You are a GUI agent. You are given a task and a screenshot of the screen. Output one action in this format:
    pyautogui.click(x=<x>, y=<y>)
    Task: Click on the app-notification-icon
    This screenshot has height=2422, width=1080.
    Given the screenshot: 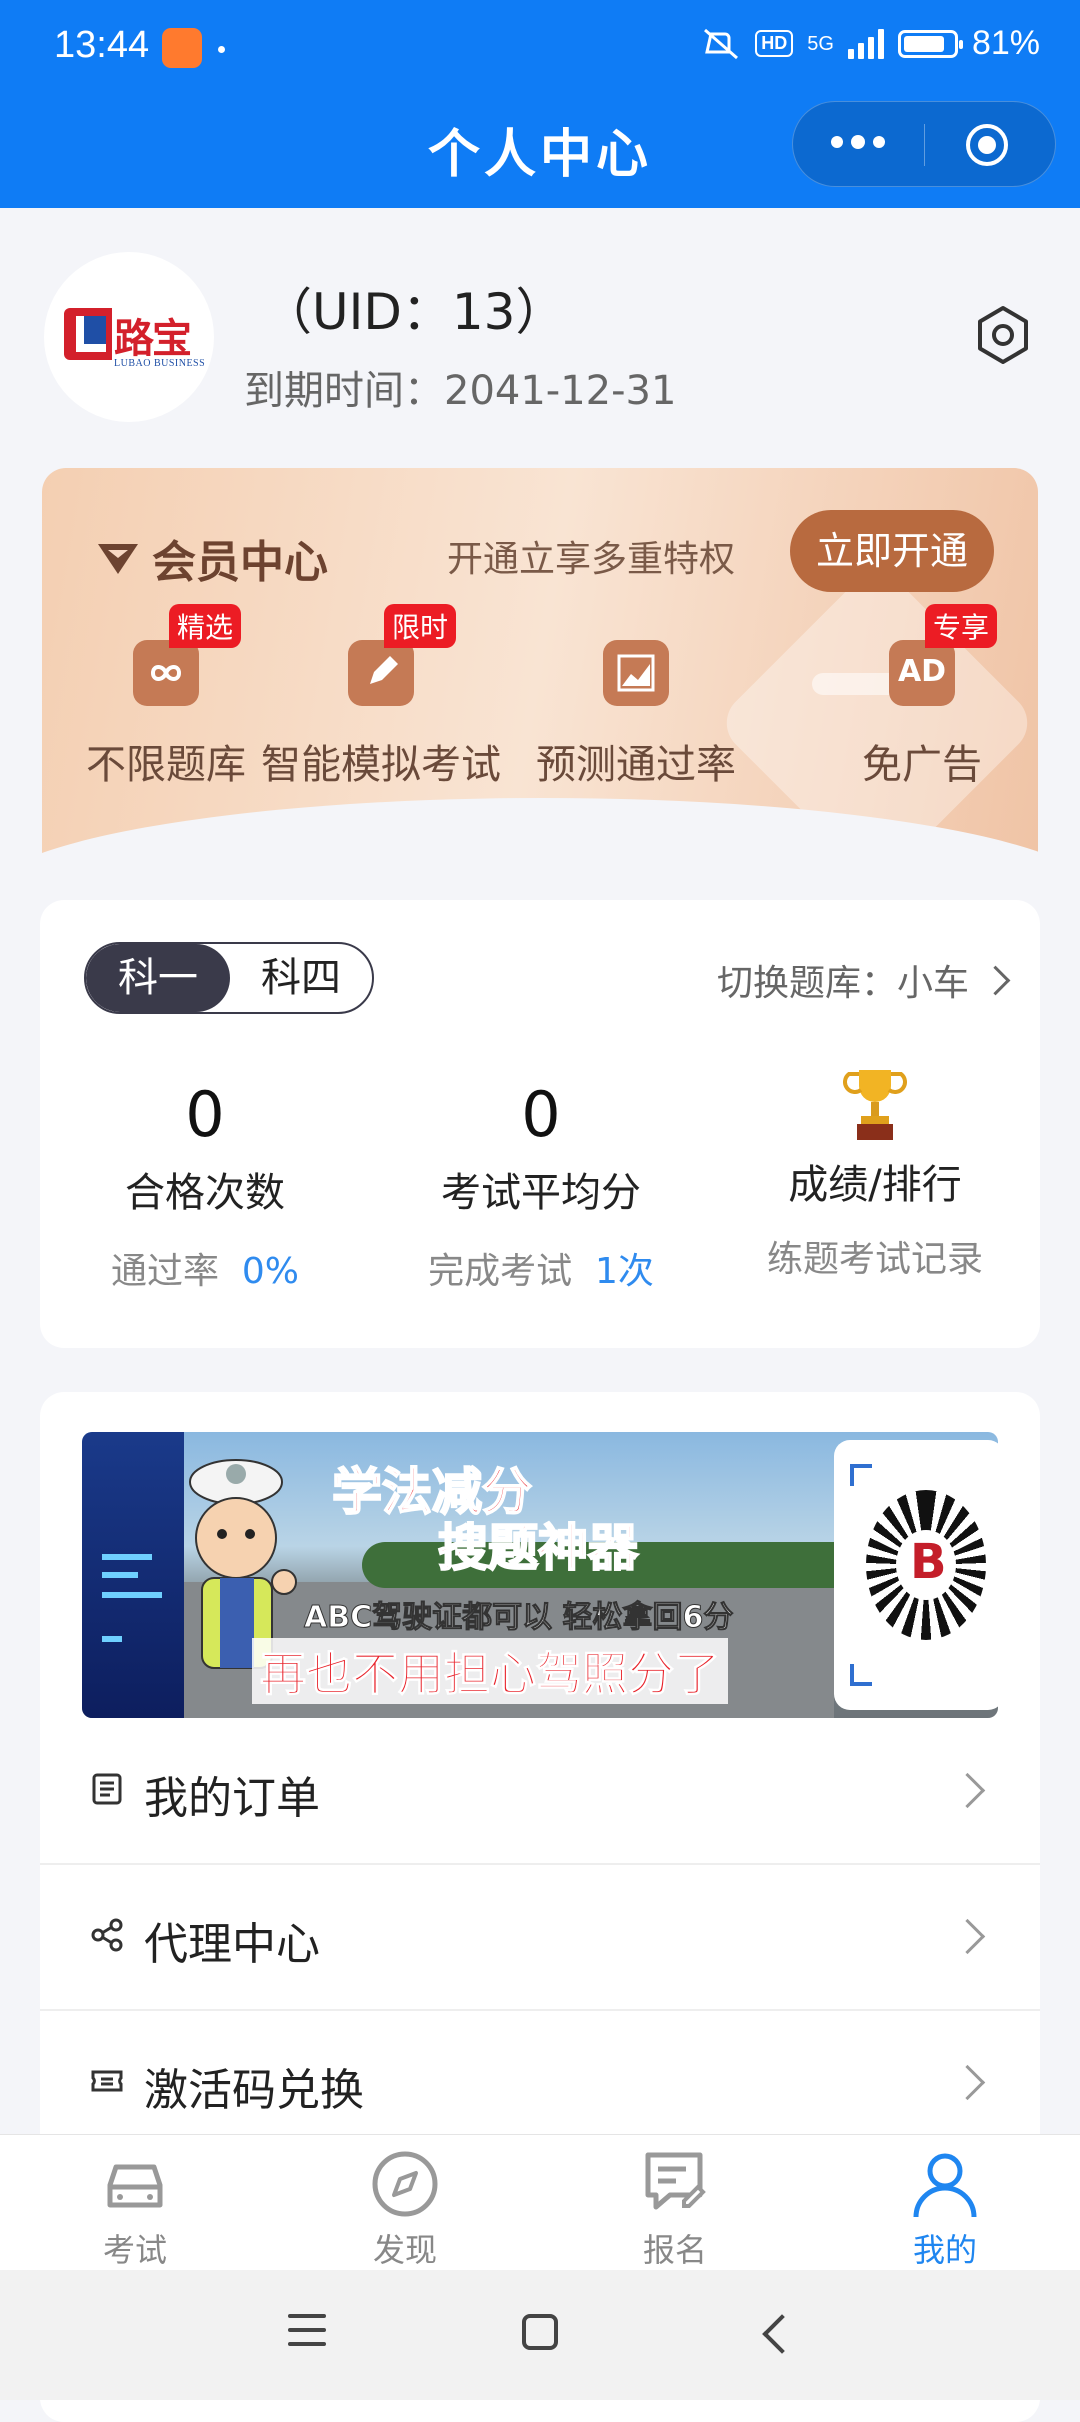 What is the action you would take?
    pyautogui.click(x=182, y=48)
    